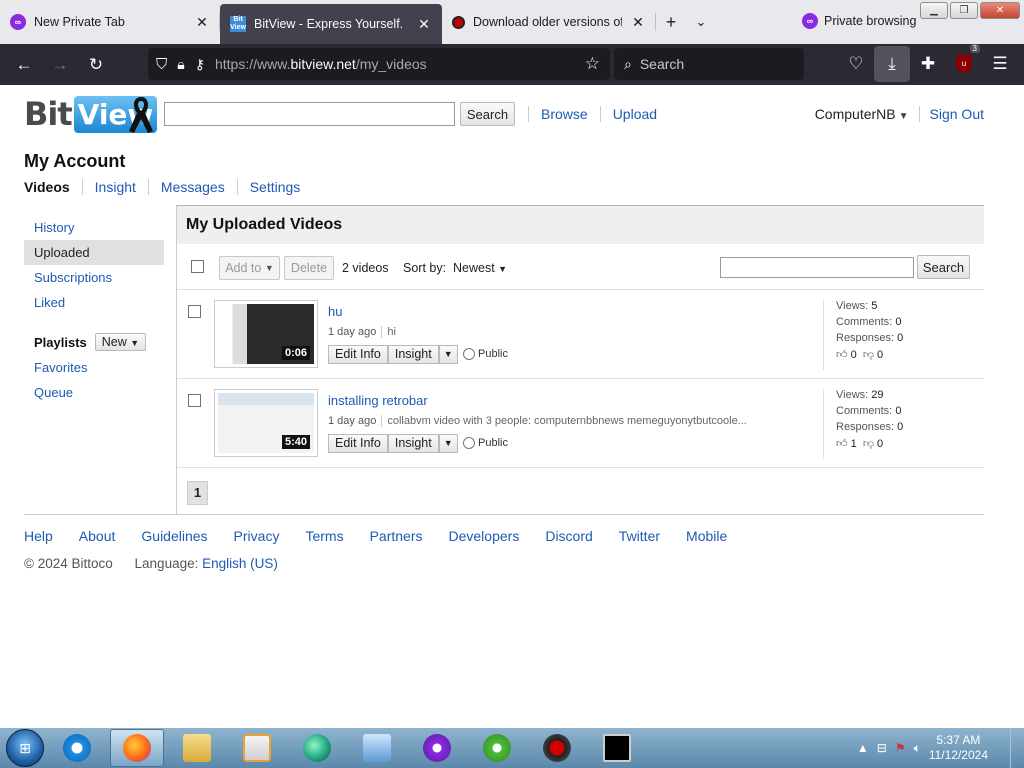  Describe the element at coordinates (94, 392) in the screenshot. I see `sidebar-item-queue: Queue` at that location.